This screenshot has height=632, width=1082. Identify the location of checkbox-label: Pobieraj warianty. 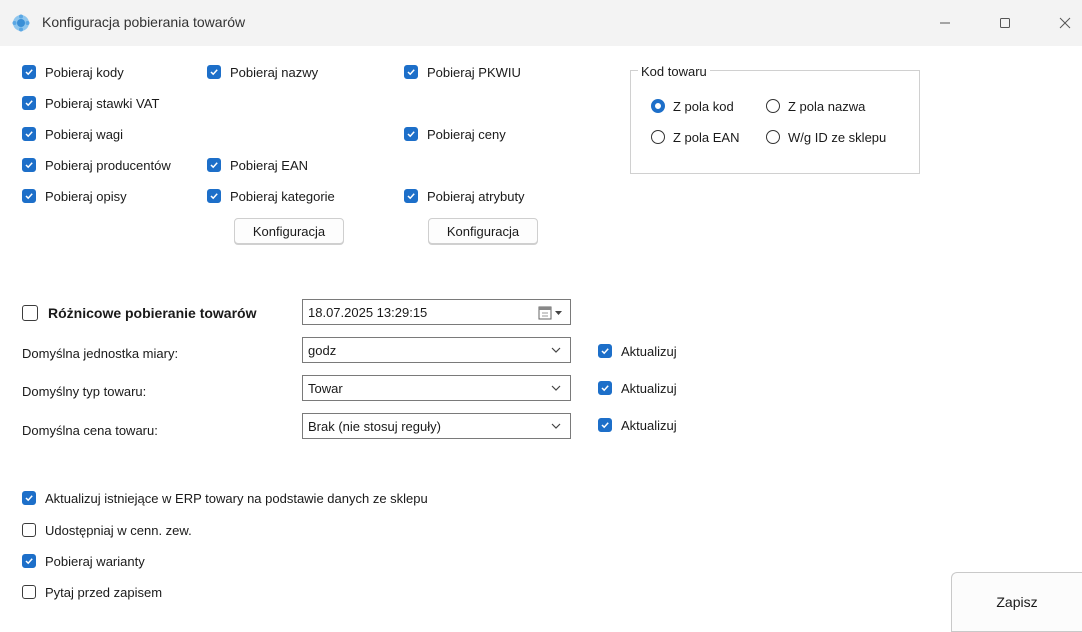
(95, 561).